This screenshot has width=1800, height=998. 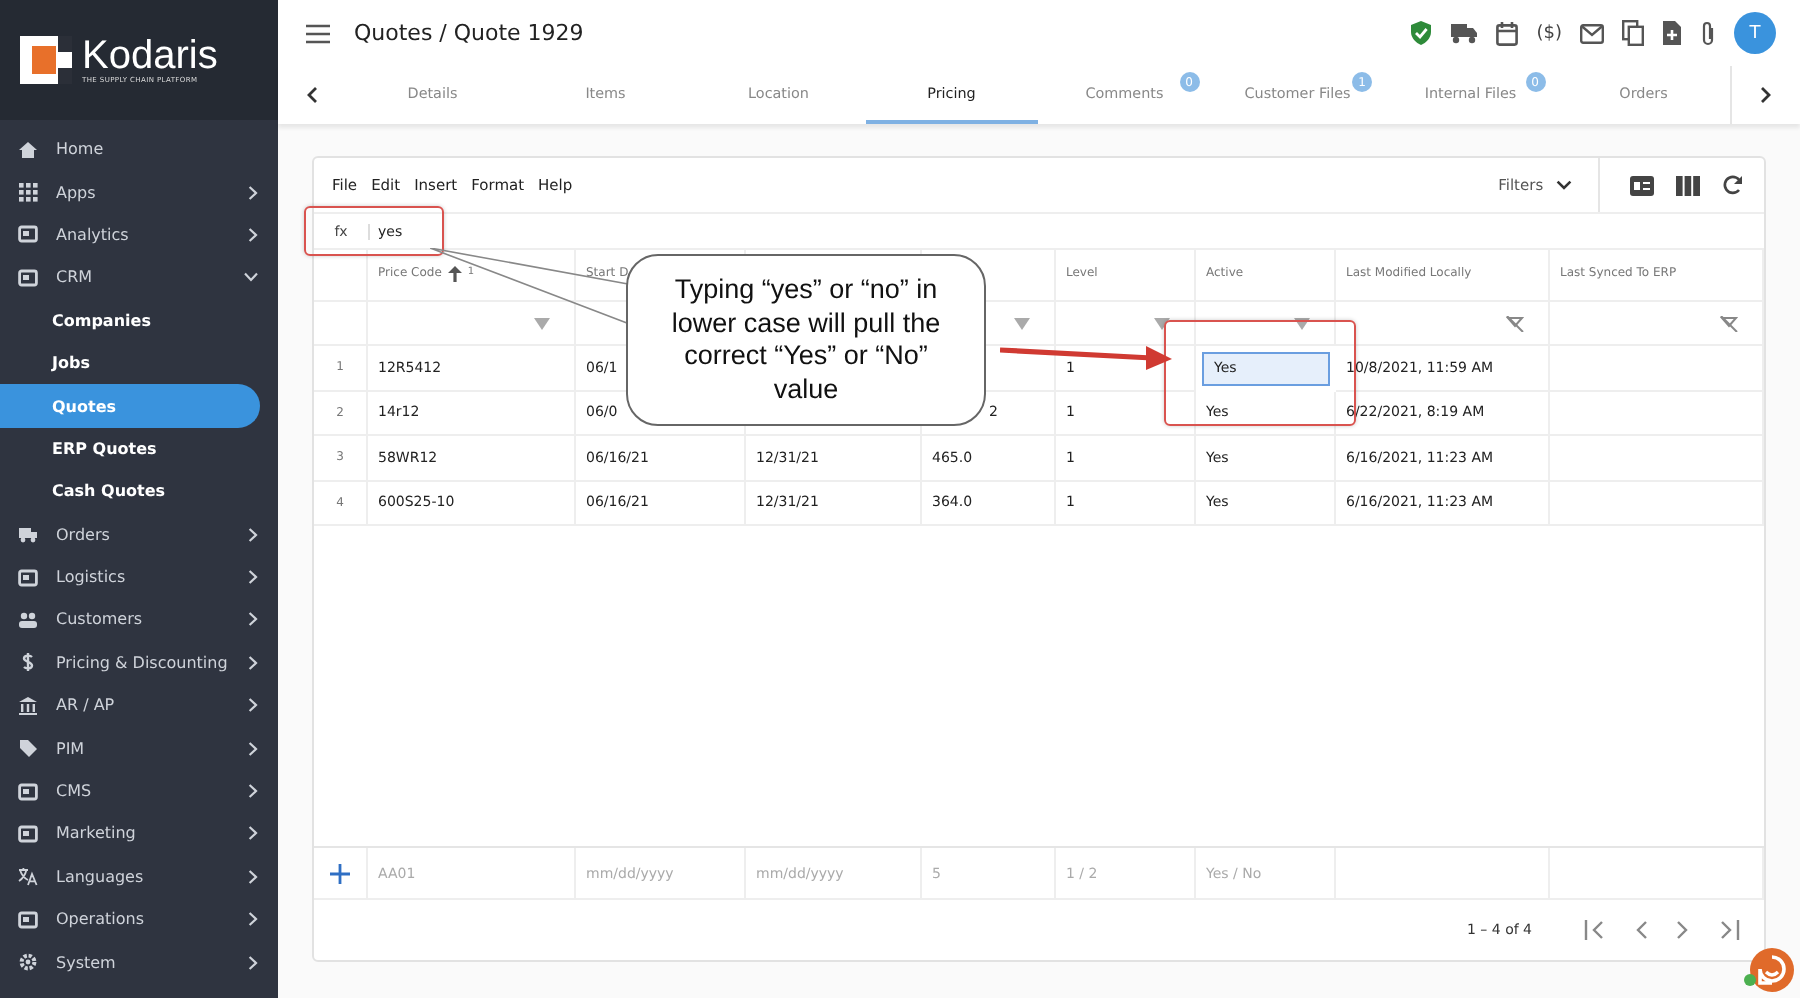 What do you see at coordinates (139, 962) in the screenshot?
I see `nav-item: System` at bounding box center [139, 962].